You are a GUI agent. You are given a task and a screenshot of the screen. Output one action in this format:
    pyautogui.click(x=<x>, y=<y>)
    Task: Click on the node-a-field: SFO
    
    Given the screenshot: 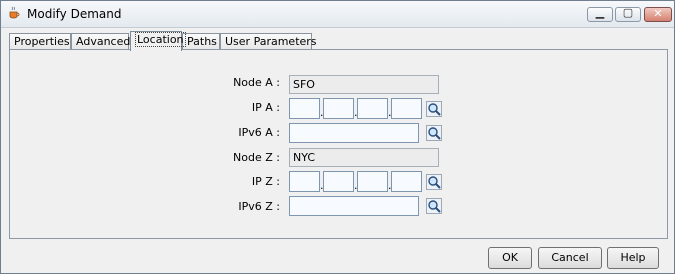 What is the action you would take?
    pyautogui.click(x=364, y=84)
    